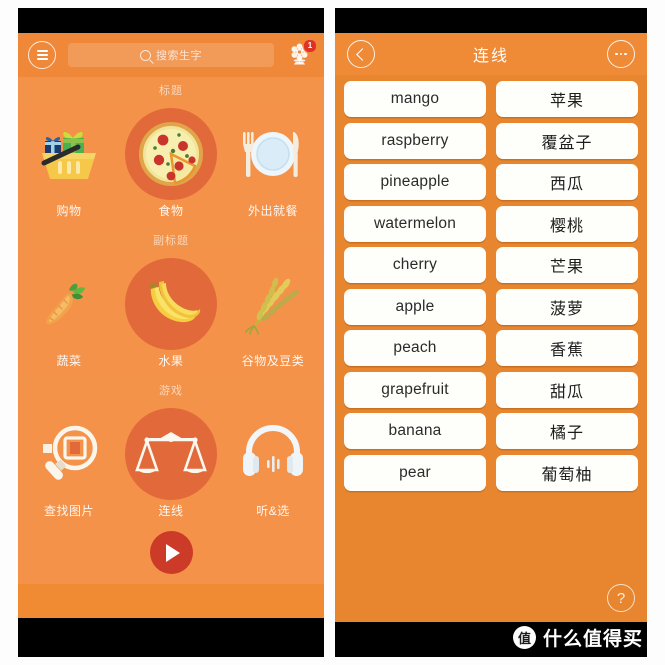  Describe the element at coordinates (415, 431) in the screenshot. I see `english-word-card: banana` at that location.